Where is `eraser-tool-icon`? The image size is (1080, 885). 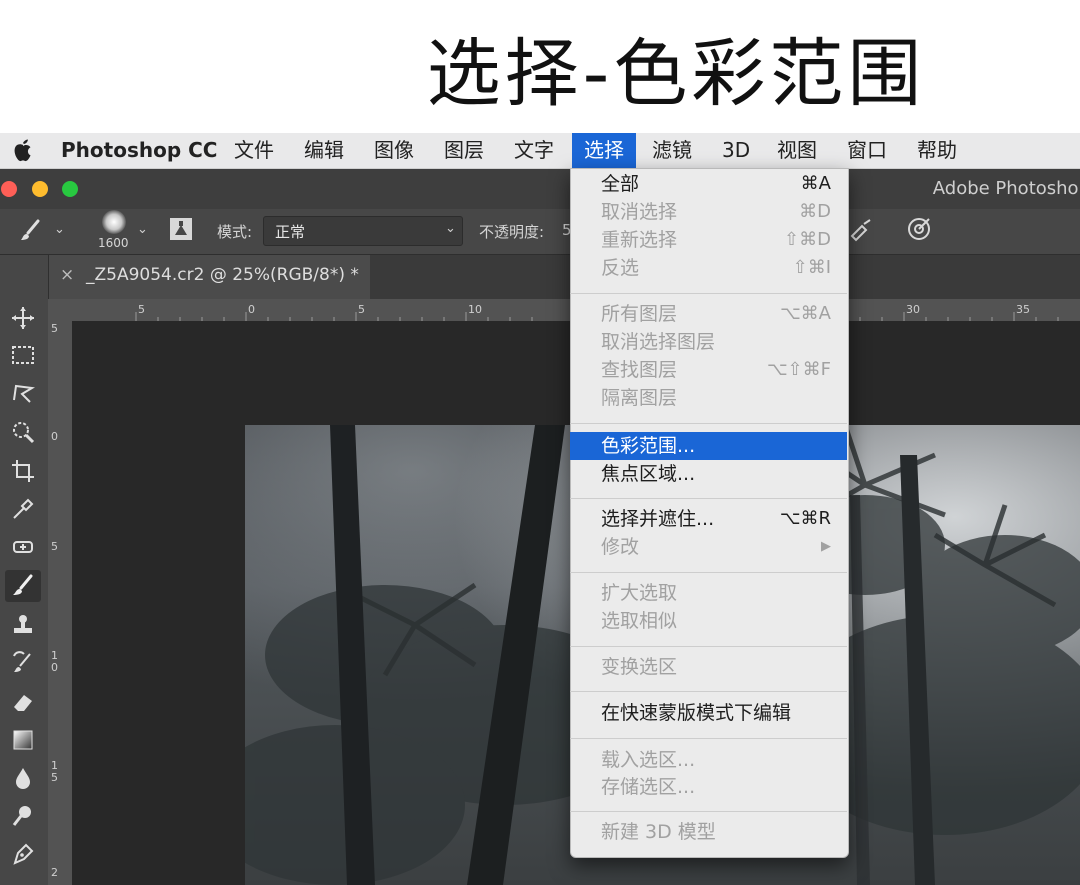
eraser-tool-icon is located at coordinates (23, 702).